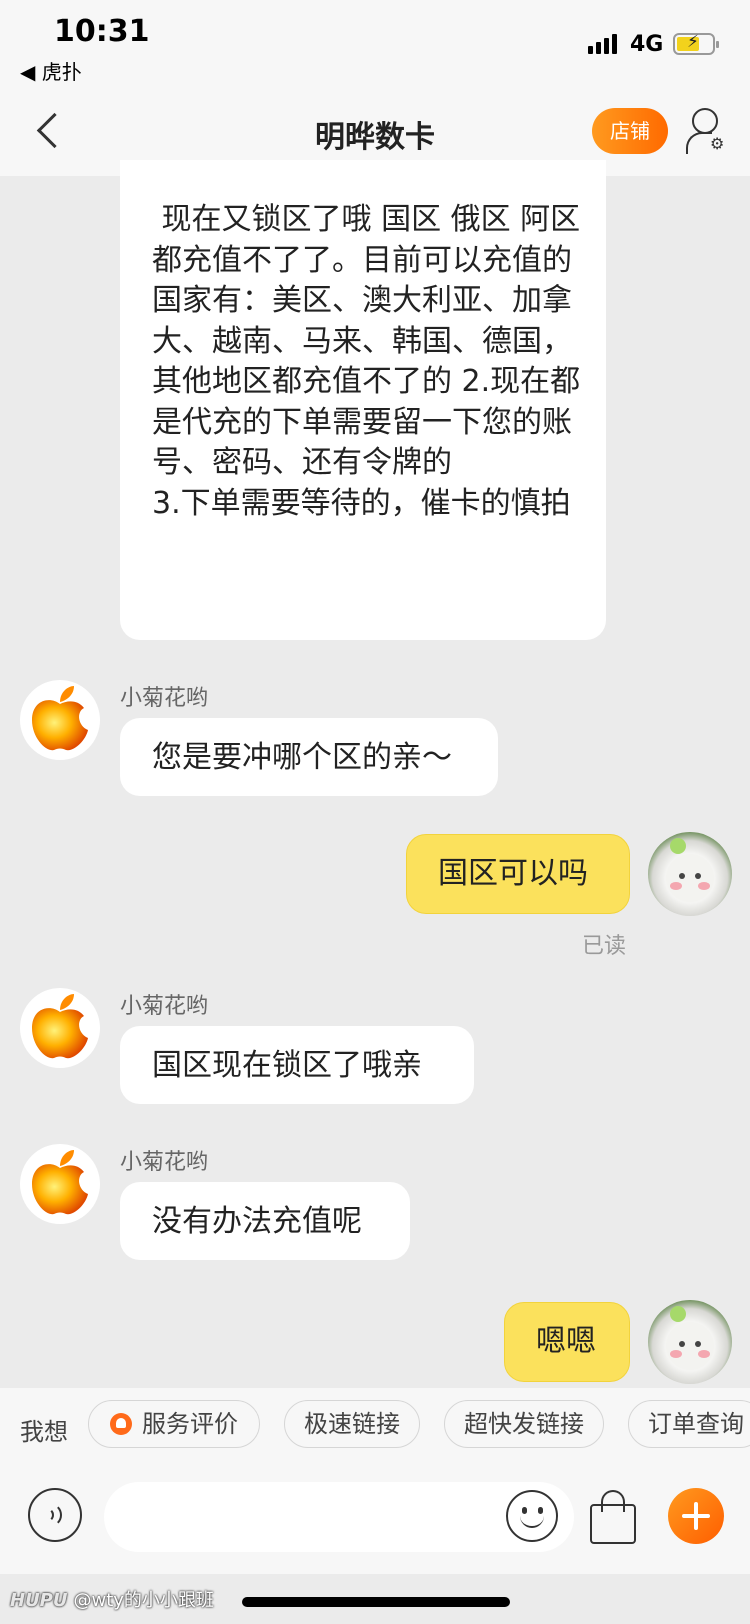 The width and height of the screenshot is (750, 1624). I want to click on home-indicator, so click(376, 1602).